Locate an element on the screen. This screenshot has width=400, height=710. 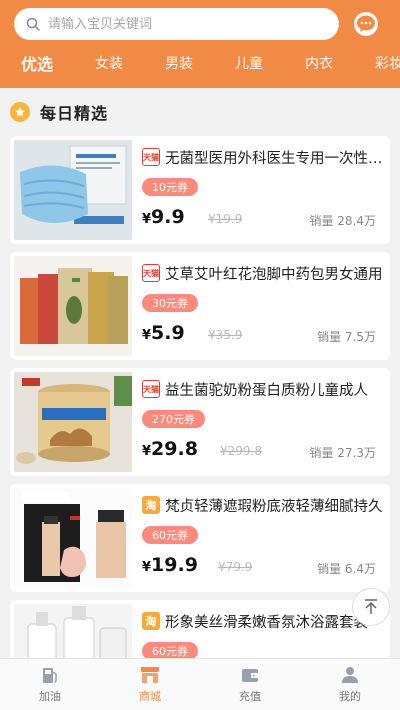
arrow-up-icon is located at coordinates (371, 606).